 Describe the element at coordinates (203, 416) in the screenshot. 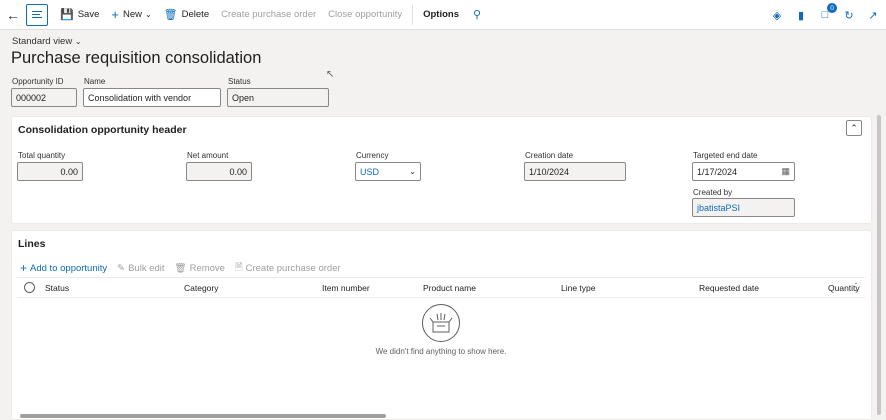

I see `horizontal-scrollbar` at that location.